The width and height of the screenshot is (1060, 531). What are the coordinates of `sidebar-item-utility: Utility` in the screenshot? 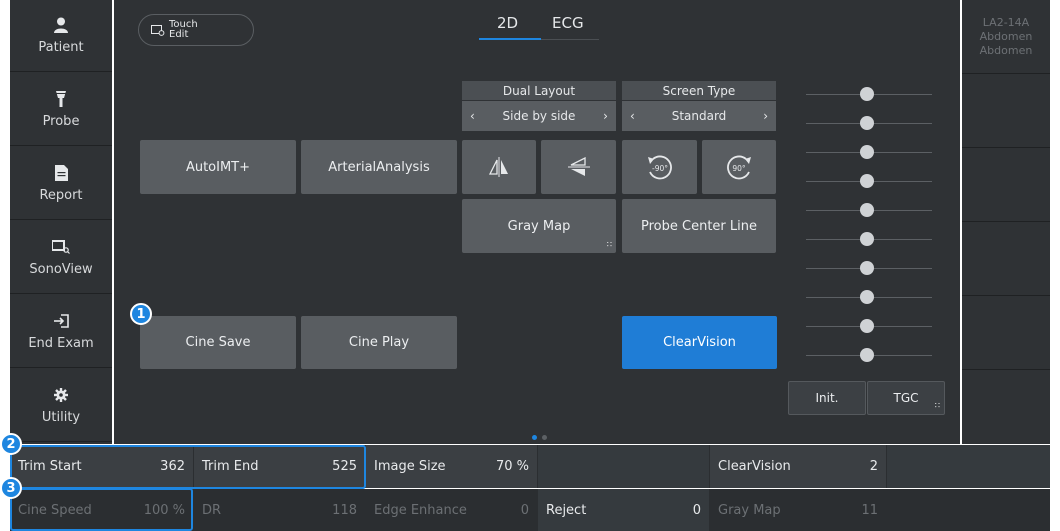 It's located at (61, 406).